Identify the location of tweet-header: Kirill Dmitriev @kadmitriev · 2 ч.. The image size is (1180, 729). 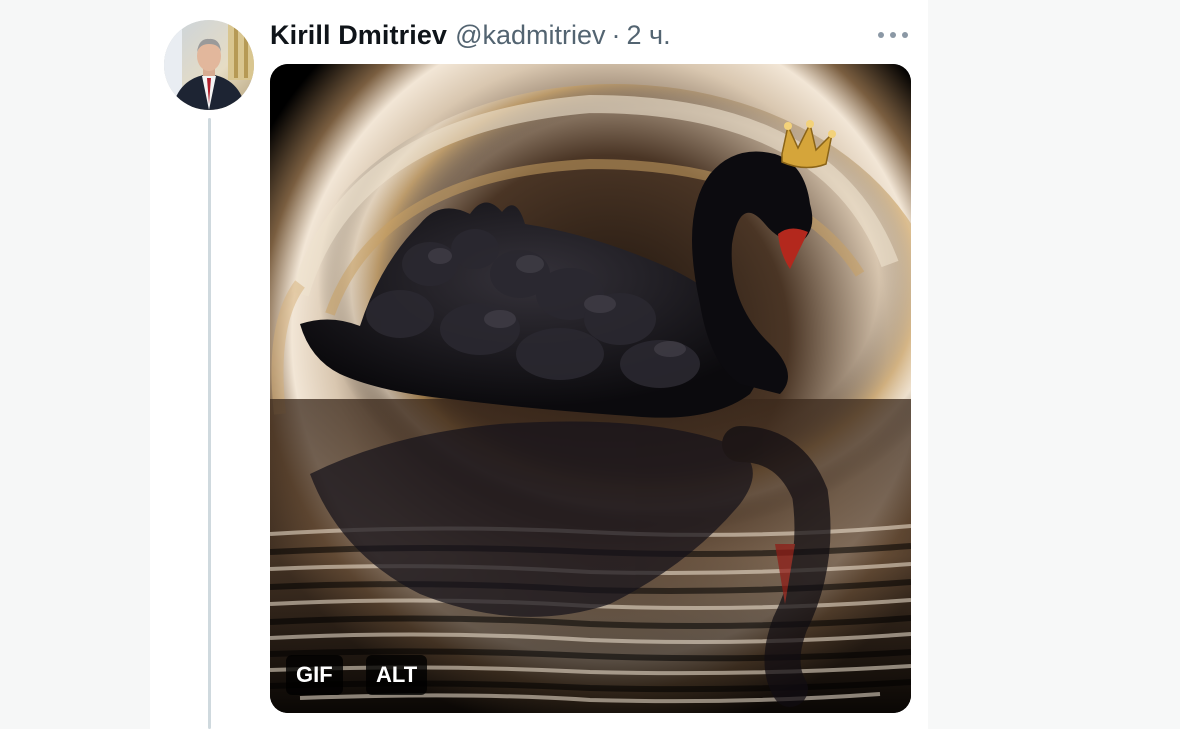
(470, 35).